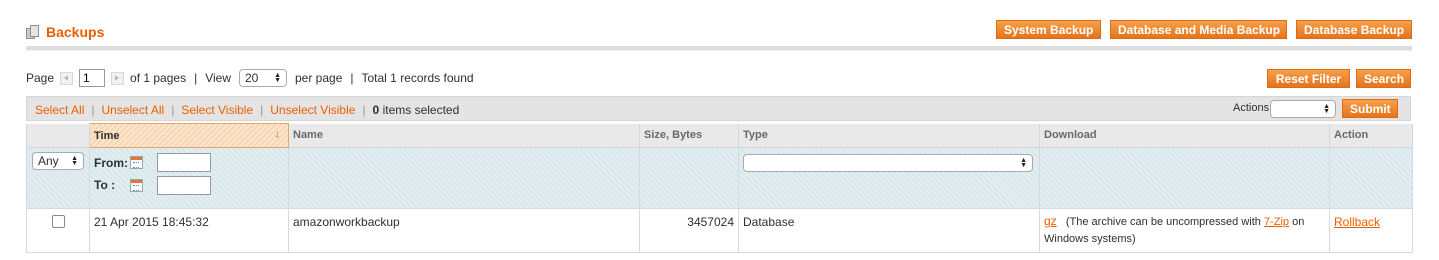 The image size is (1439, 260). I want to click on page-number-input, so click(92, 78).